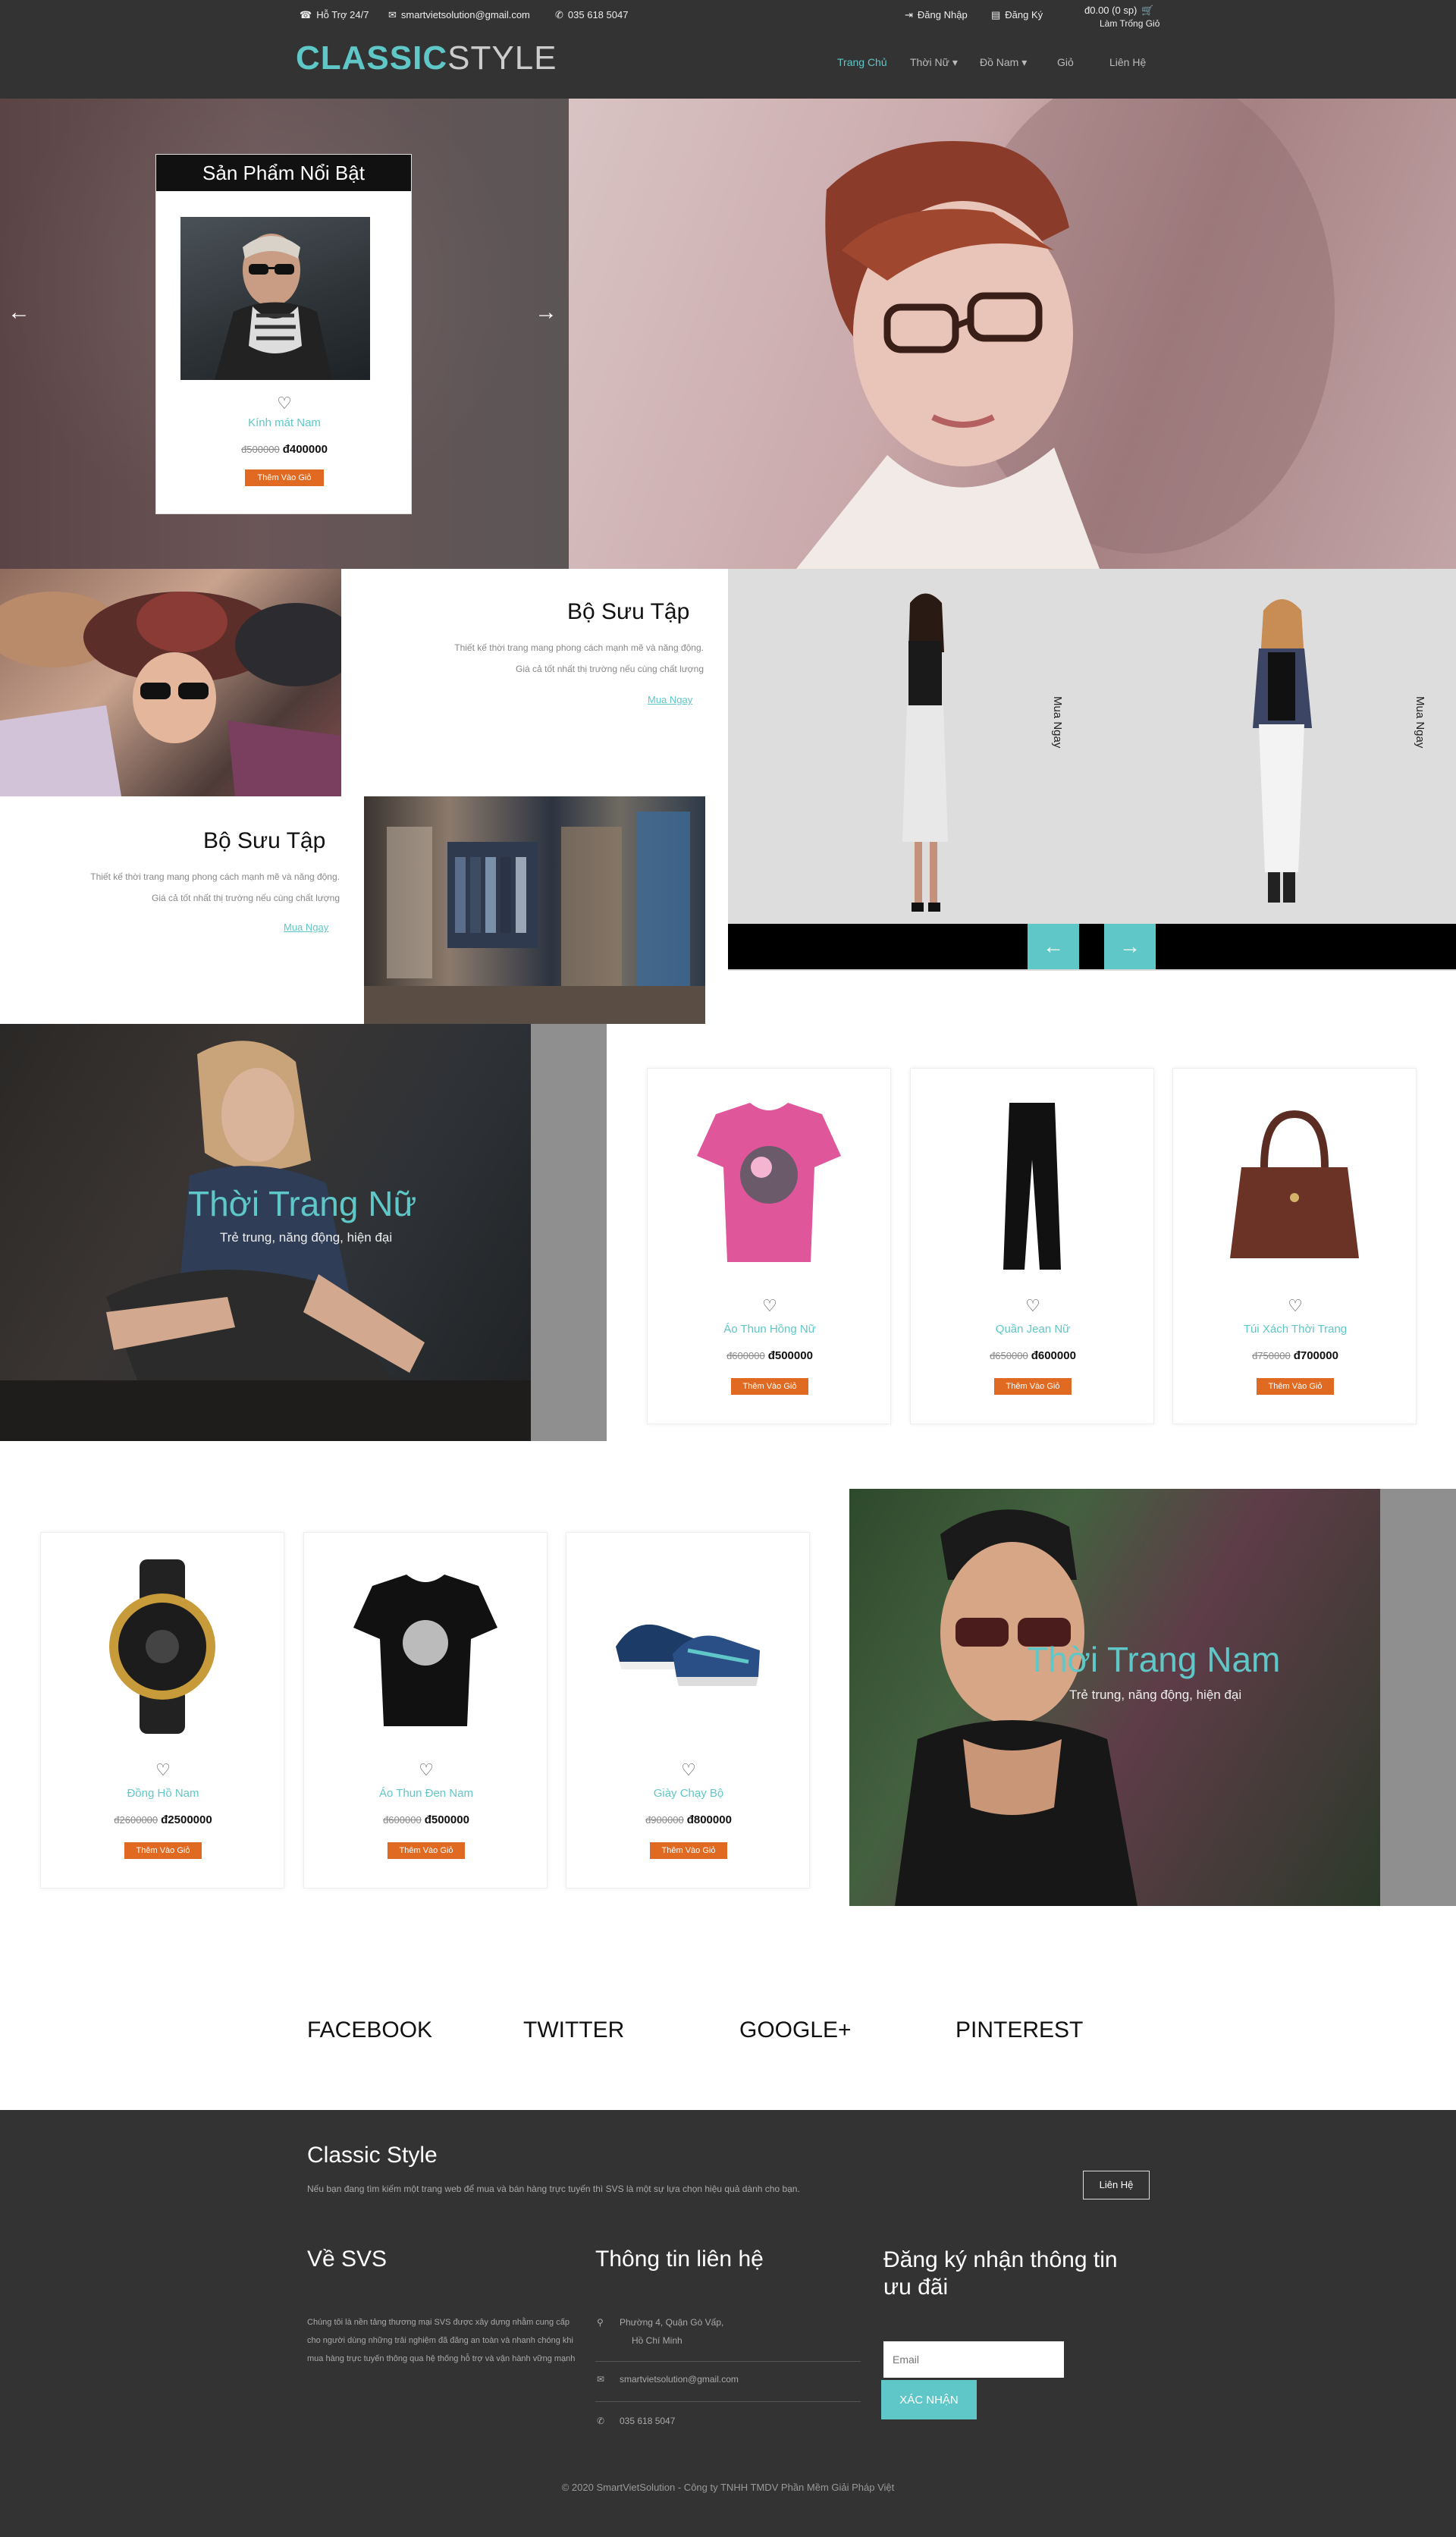 The width and height of the screenshot is (1456, 2537). Describe the element at coordinates (1116, 2185) in the screenshot. I see `footer-contact-button: Liên Hệ` at that location.